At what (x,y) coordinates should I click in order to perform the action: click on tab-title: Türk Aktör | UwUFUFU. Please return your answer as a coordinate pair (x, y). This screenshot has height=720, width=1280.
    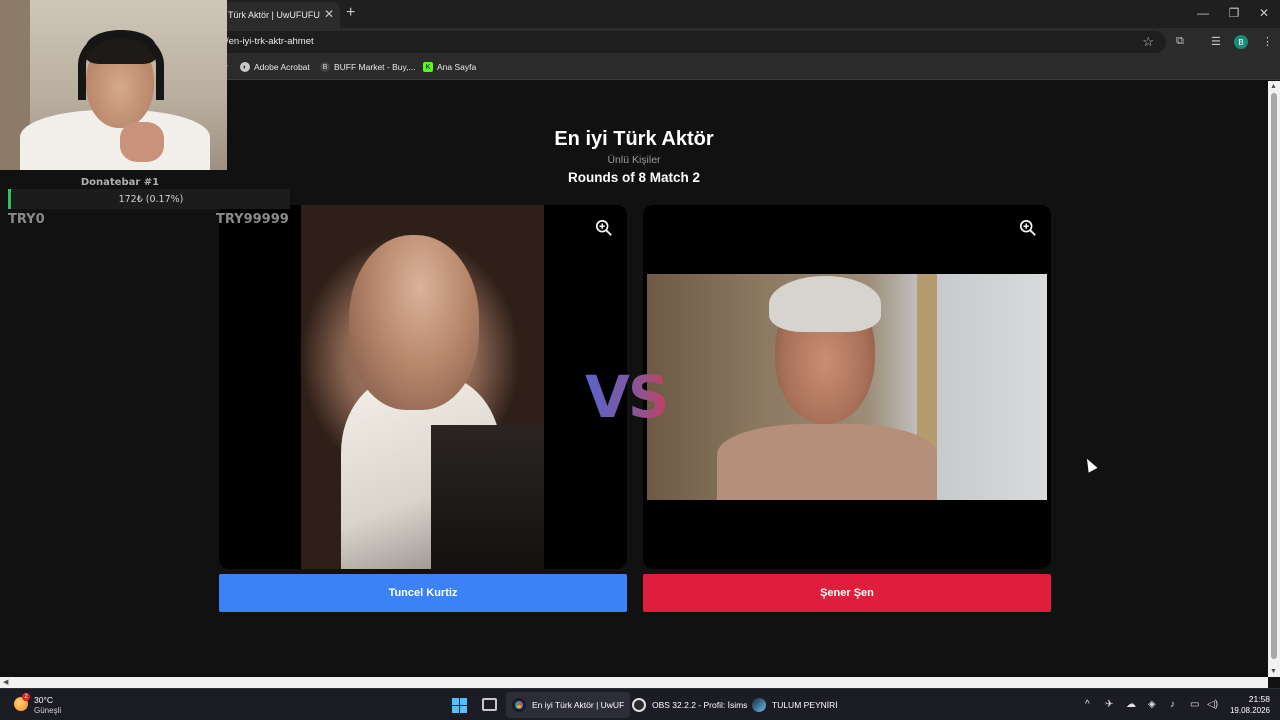
    Looking at the image, I should click on (274, 15).